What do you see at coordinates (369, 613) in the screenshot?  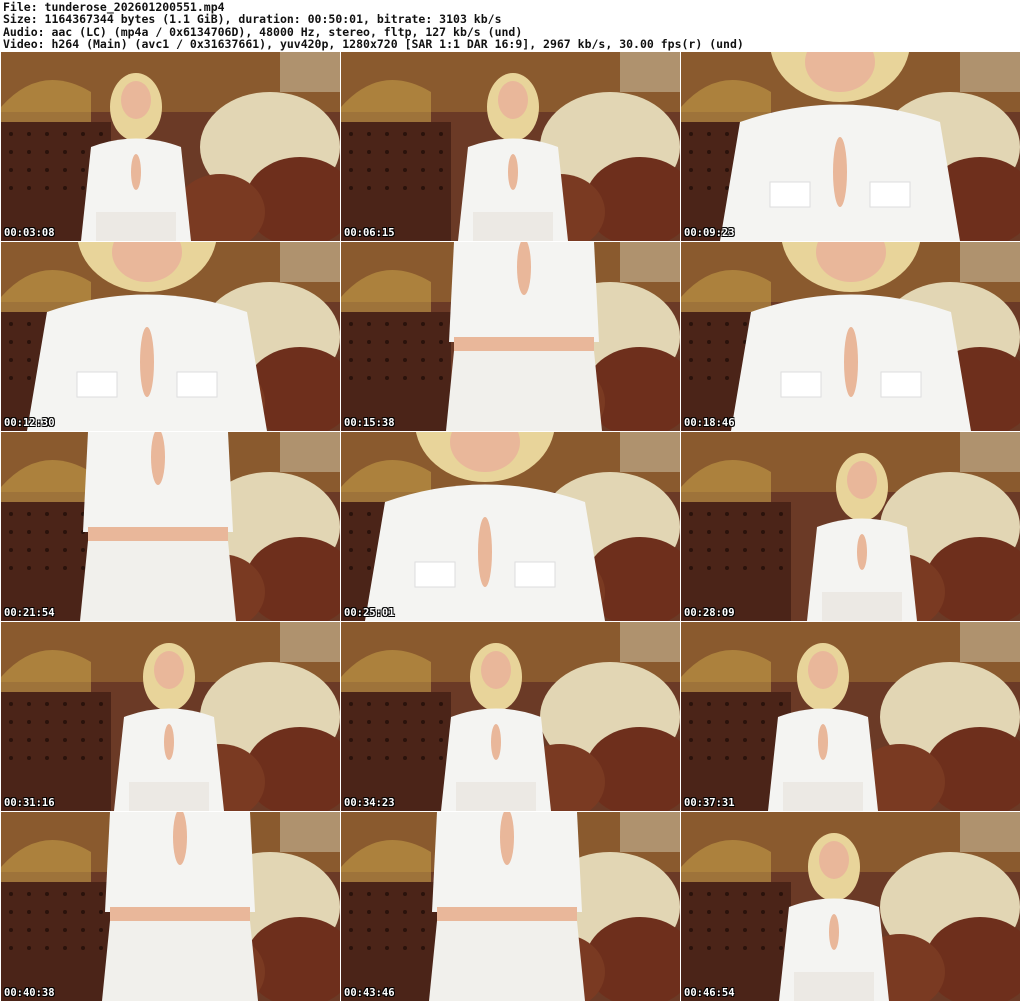 I see `timestamp-label: 00:25:01` at bounding box center [369, 613].